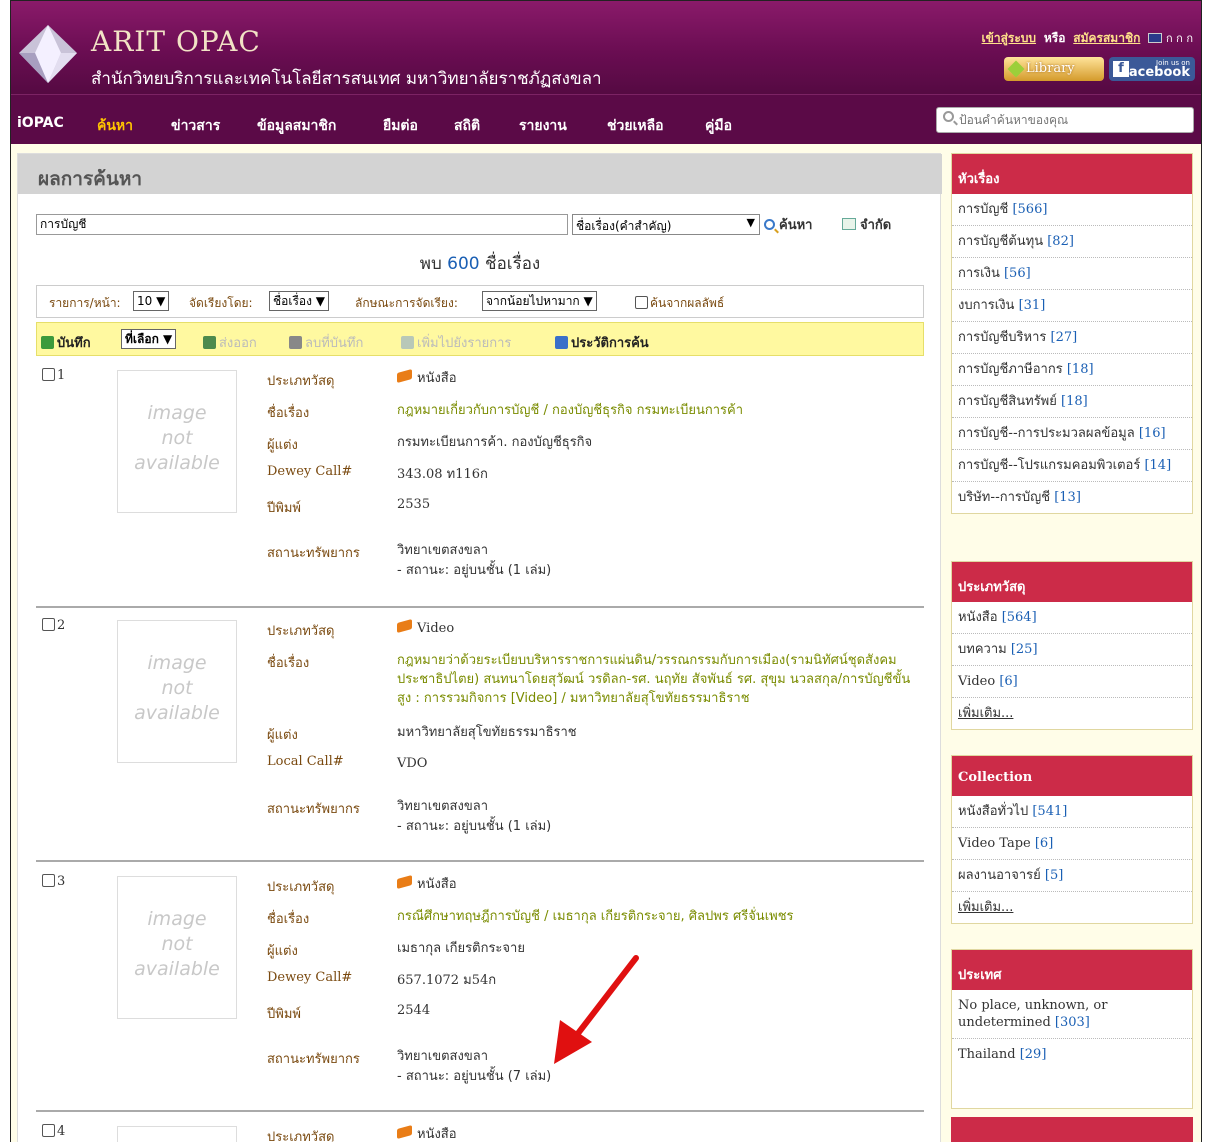  I want to click on limit-button: จำกัด, so click(866, 224).